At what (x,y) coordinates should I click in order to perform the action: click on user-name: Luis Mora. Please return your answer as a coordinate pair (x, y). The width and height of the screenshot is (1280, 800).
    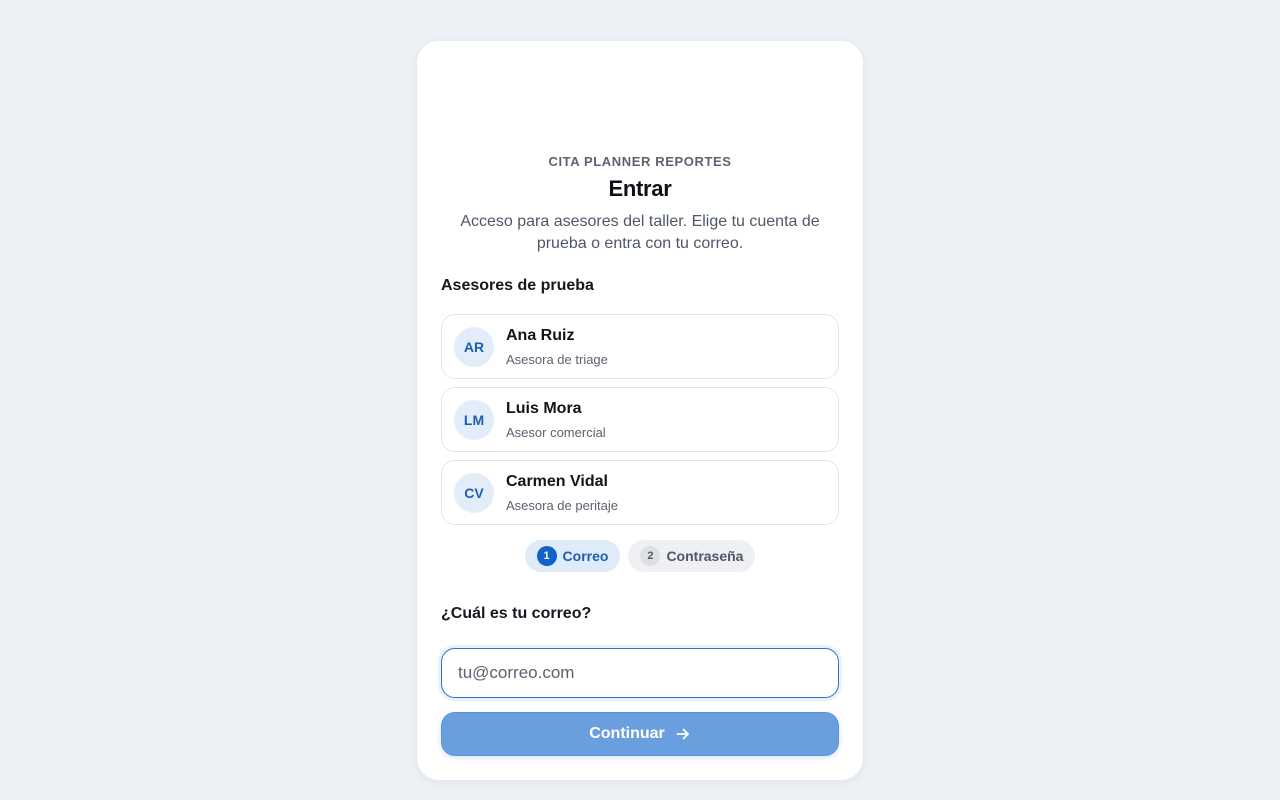
    Looking at the image, I should click on (544, 408).